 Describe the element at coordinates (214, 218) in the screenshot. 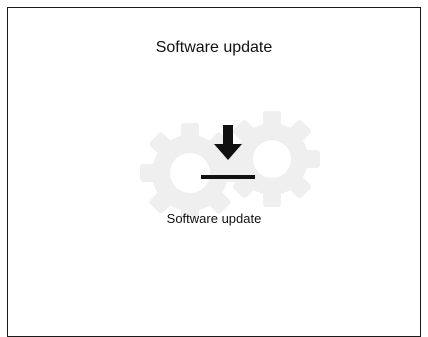

I see `status-caption: Software update` at that location.